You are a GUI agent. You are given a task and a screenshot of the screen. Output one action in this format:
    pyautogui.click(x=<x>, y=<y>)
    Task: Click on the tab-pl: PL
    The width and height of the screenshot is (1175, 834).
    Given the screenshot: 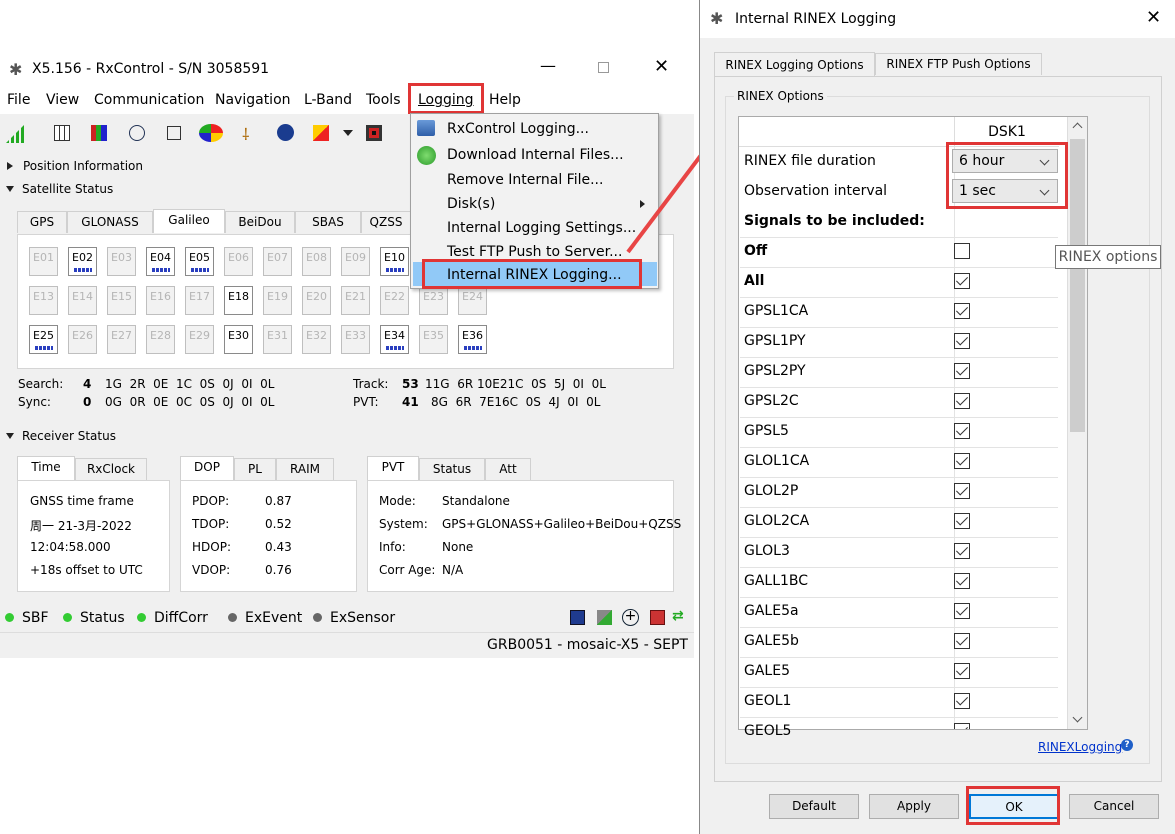 What is the action you would take?
    pyautogui.click(x=255, y=469)
    